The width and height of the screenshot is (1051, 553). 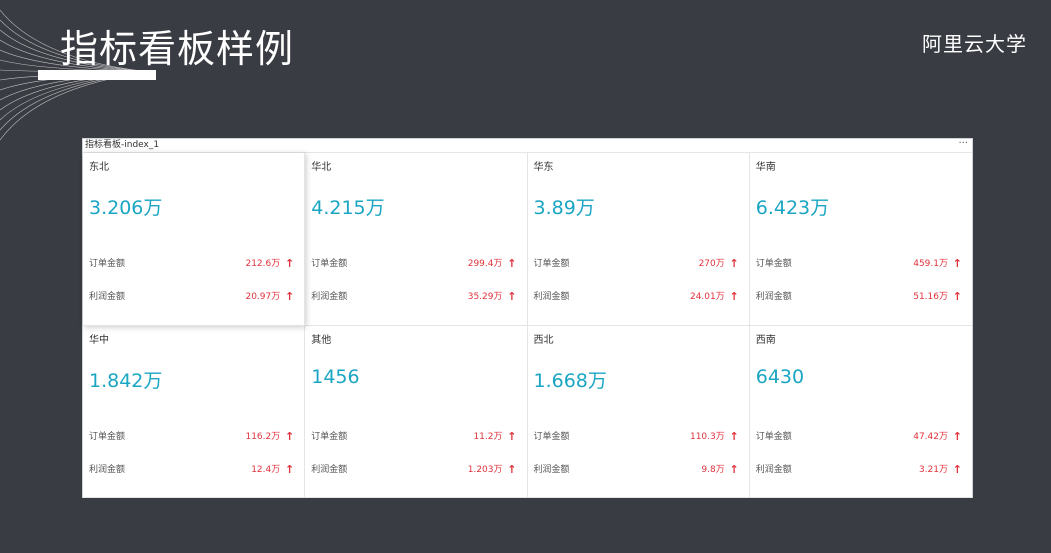 What do you see at coordinates (564, 208) in the screenshot?
I see `card-main-value: 3.89万` at bounding box center [564, 208].